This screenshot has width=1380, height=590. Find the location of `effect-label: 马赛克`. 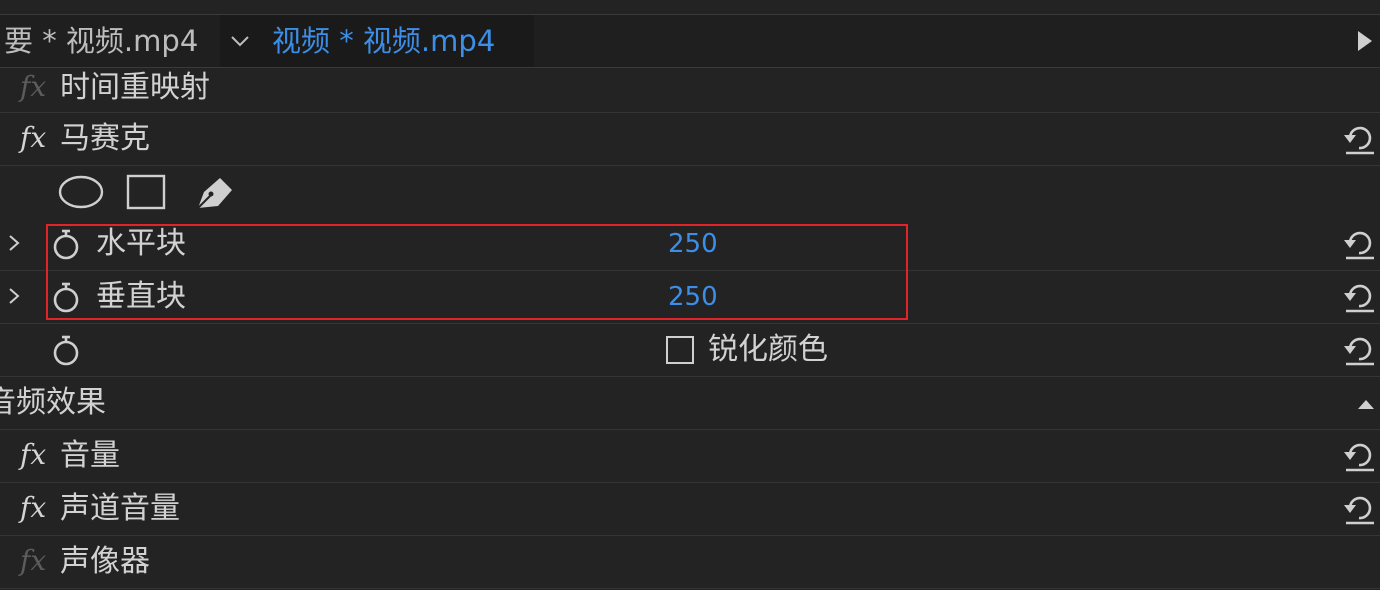

effect-label: 马赛克 is located at coordinates (105, 138).